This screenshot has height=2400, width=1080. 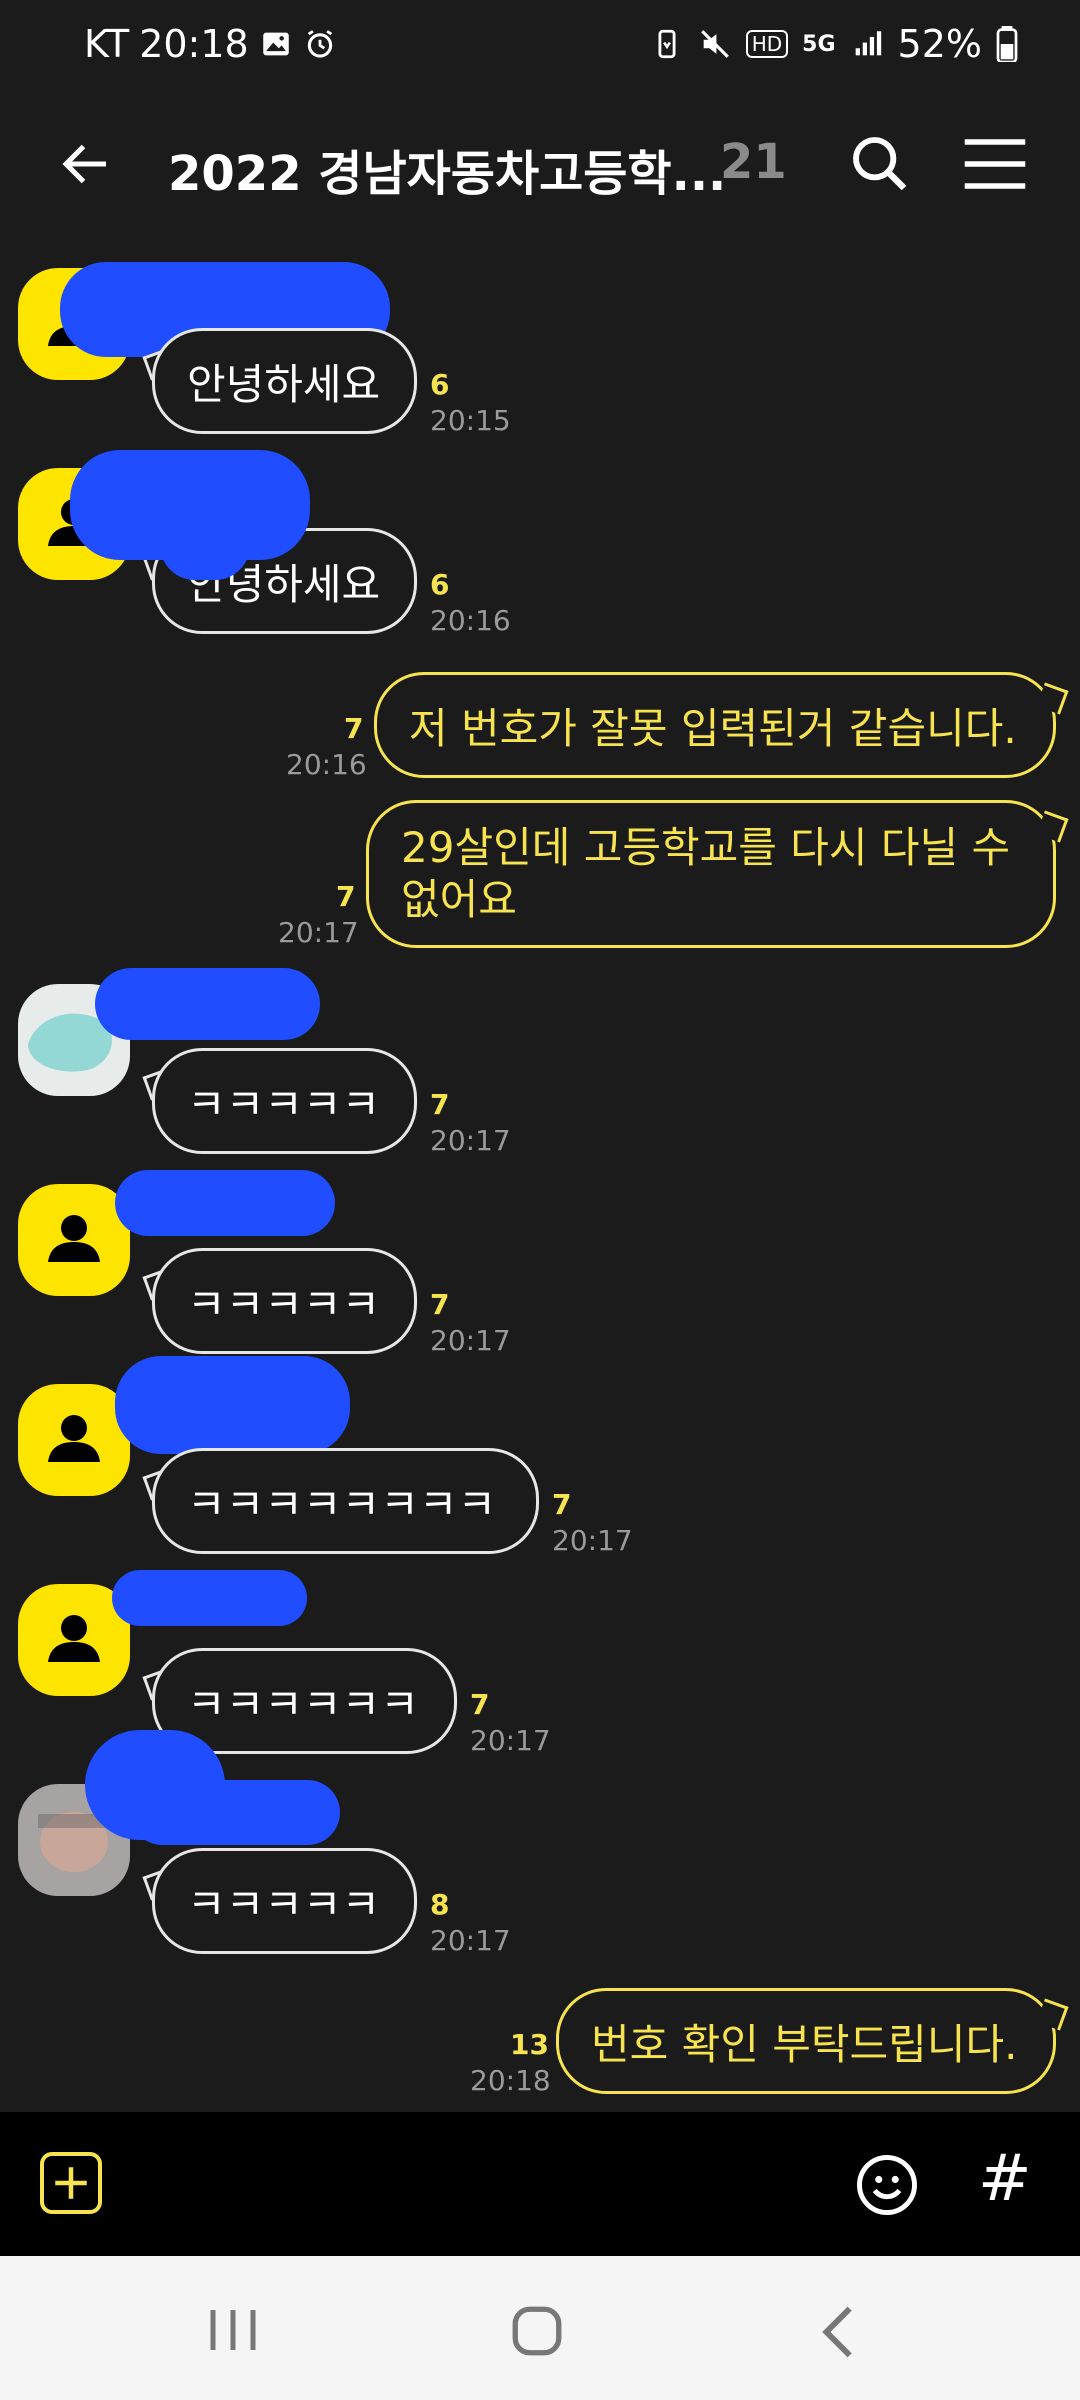 I want to click on status-right: HD 5G 52%, so click(x=834, y=44).